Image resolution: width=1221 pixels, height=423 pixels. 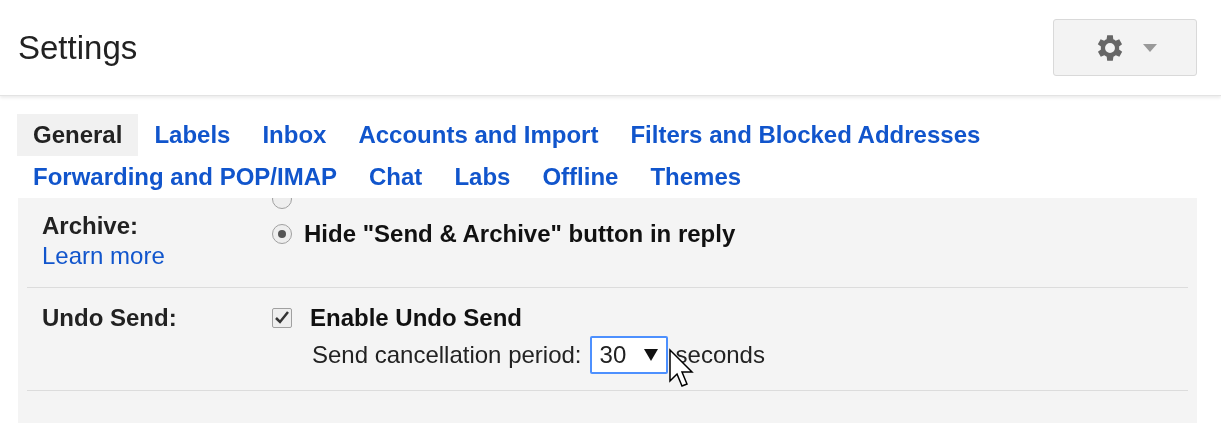 I want to click on tab: Themes, so click(x=696, y=177).